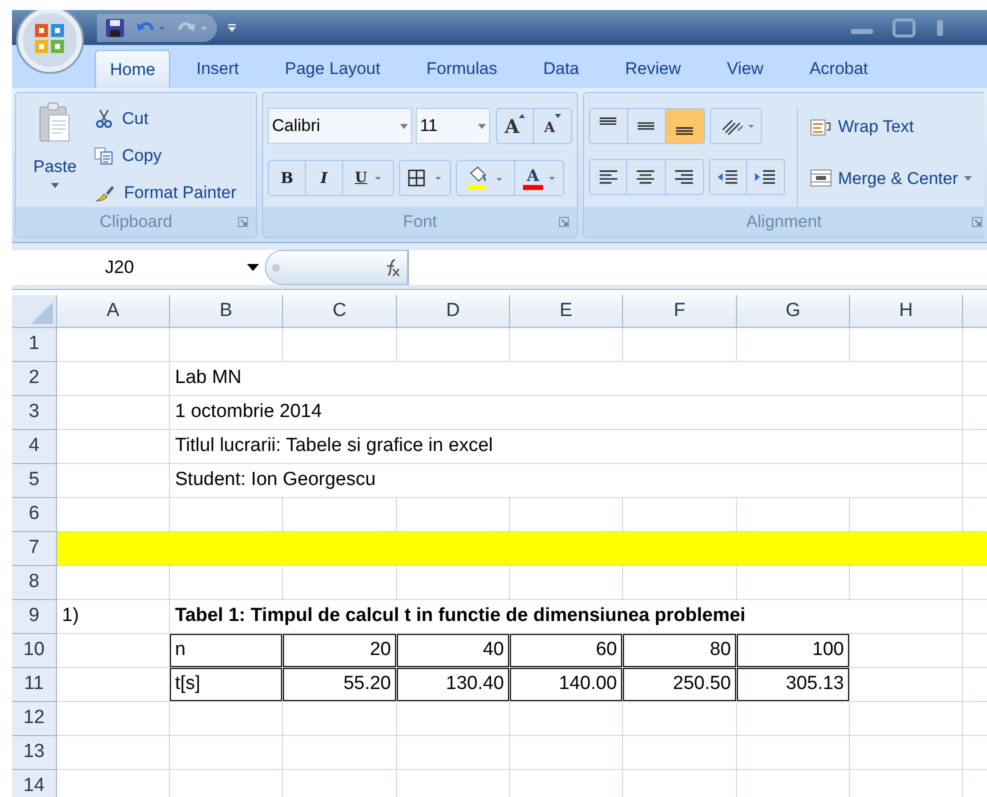  I want to click on table-cell: n, so click(226, 651).